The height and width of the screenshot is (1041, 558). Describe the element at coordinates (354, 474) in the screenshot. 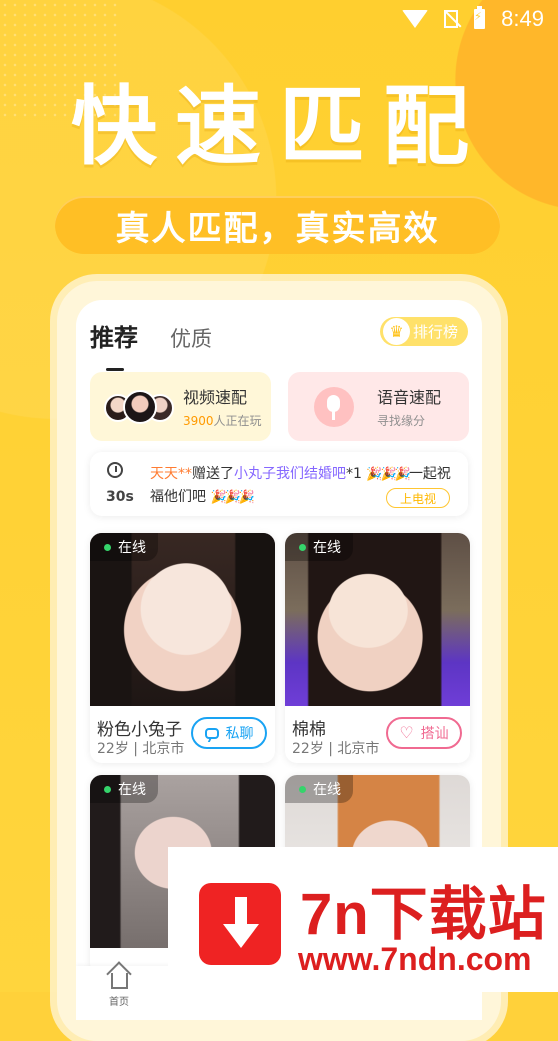

I see `gift-count: *1` at that location.